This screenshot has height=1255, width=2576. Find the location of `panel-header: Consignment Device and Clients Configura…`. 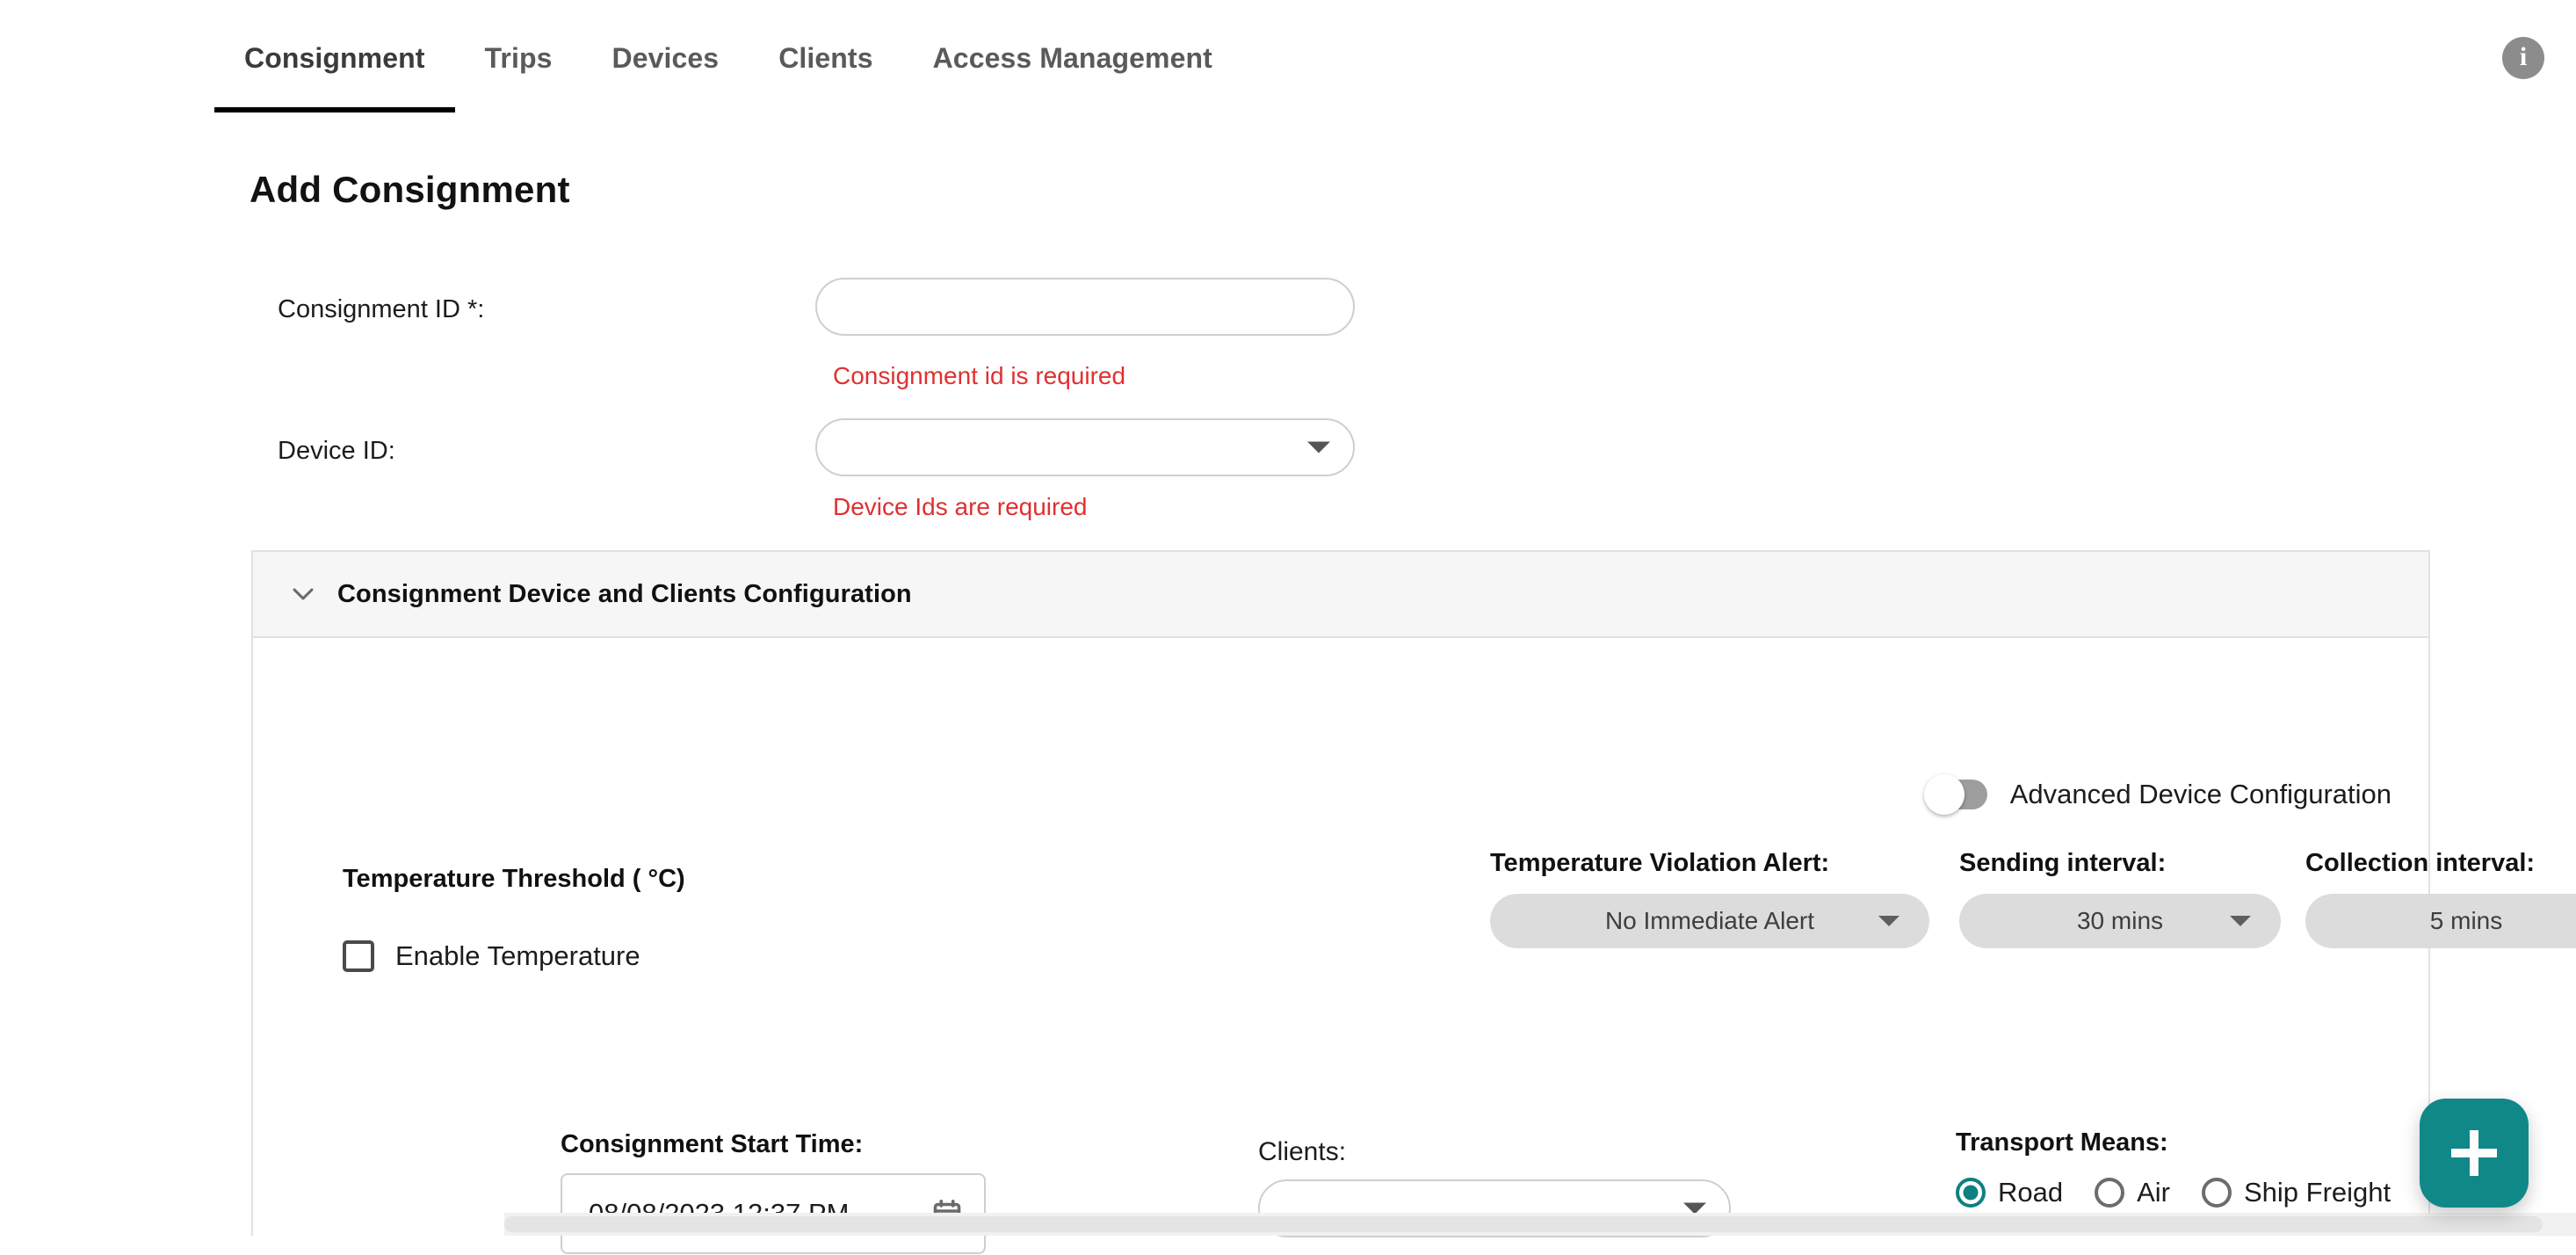

panel-header: Consignment Device and Clients Configura… is located at coordinates (1340, 595).